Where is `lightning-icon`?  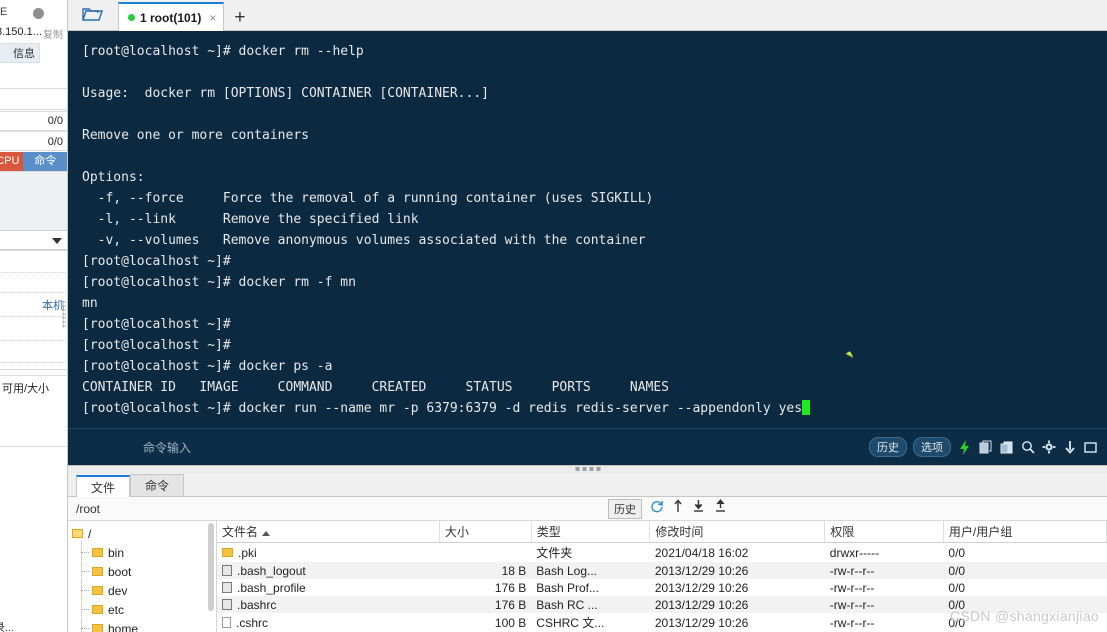
lightning-icon is located at coordinates (964, 447).